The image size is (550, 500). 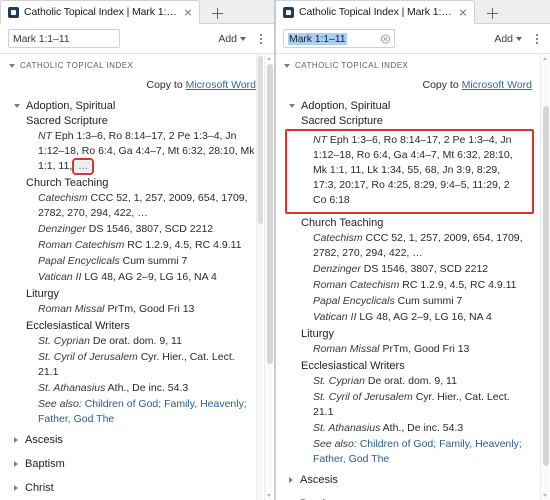 I want to click on app-square-icon, so click(x=13, y=12).